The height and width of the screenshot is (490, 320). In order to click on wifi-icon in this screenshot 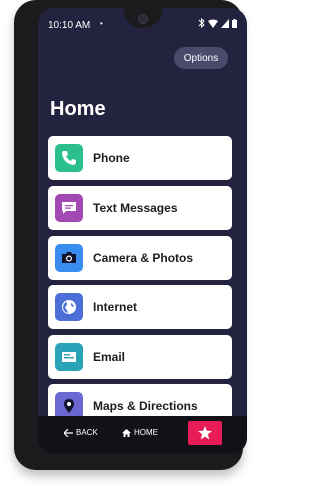, I will do `click(213, 23)`.